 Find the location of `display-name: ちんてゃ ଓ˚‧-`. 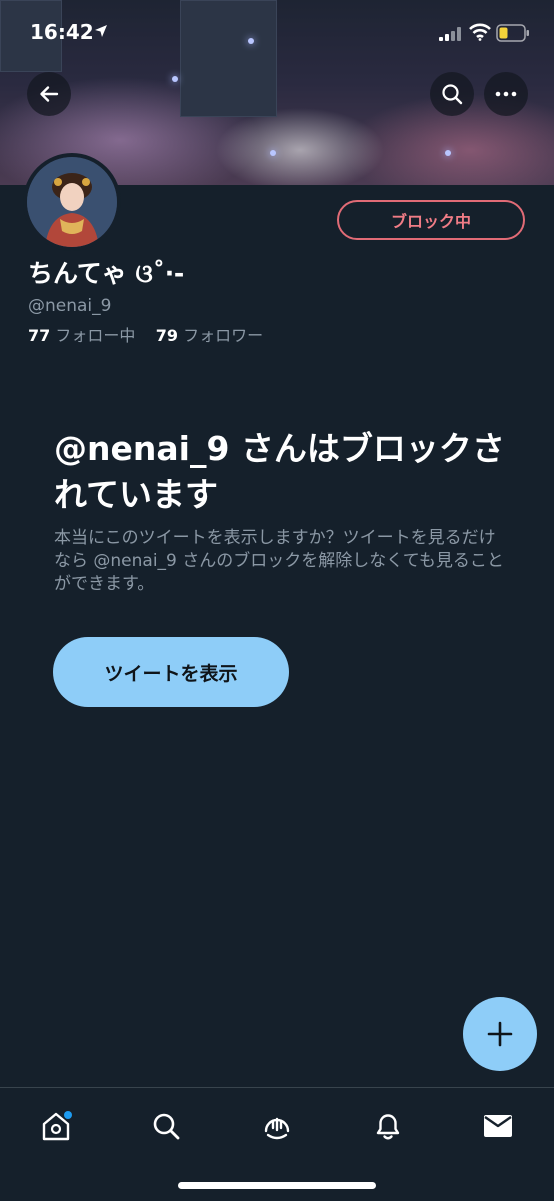

display-name: ちんてゃ ଓ˚‧- is located at coordinates (106, 273).